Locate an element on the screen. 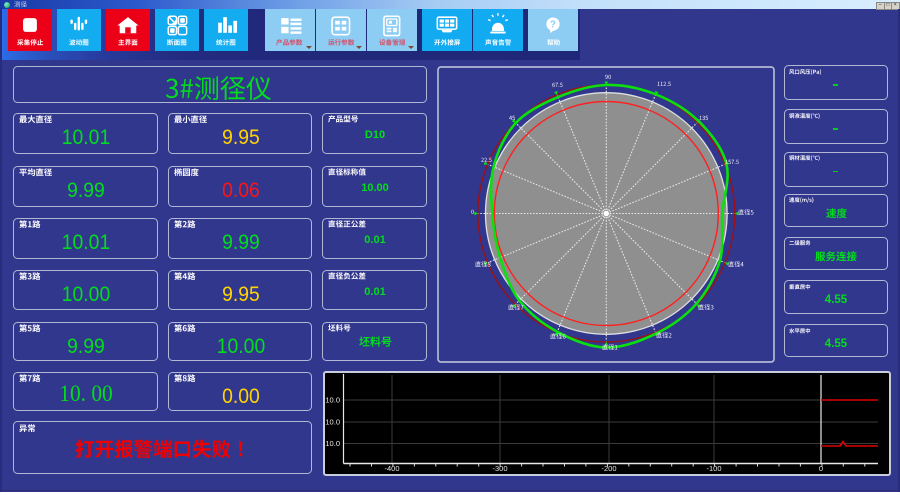 The height and width of the screenshot is (495, 900). svg-text: -100 is located at coordinates (713, 468).